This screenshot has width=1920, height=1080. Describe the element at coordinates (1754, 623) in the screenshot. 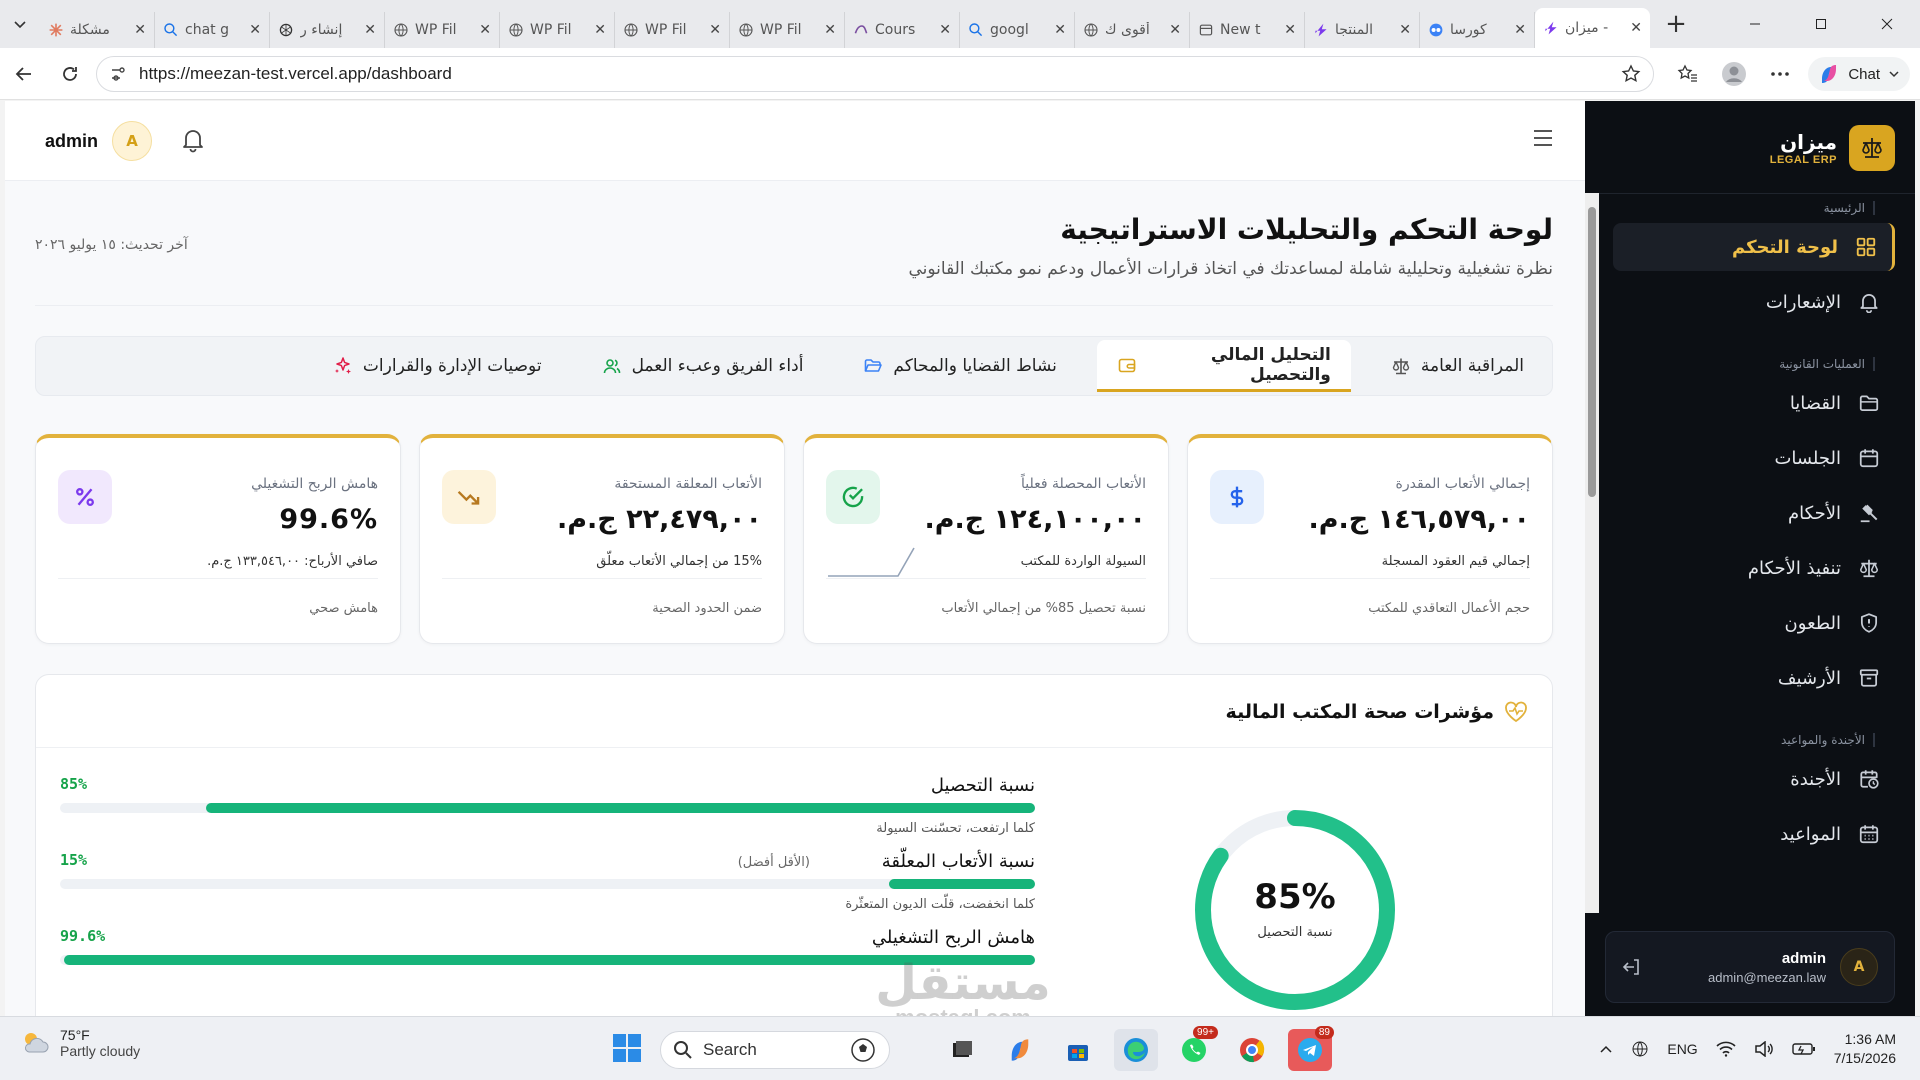

I see `sidebar-item: الطعون` at that location.